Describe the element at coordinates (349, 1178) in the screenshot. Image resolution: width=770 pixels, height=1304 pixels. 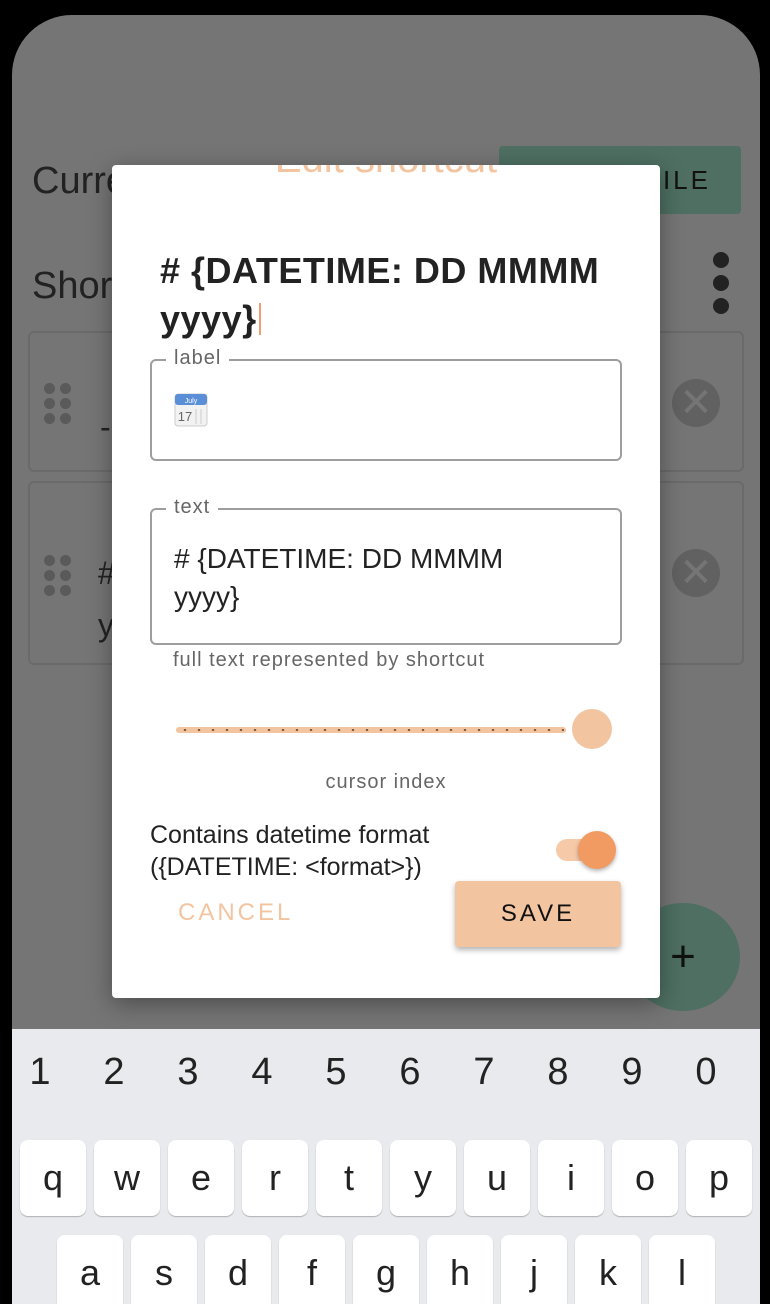
I see `key-t: t` at that location.